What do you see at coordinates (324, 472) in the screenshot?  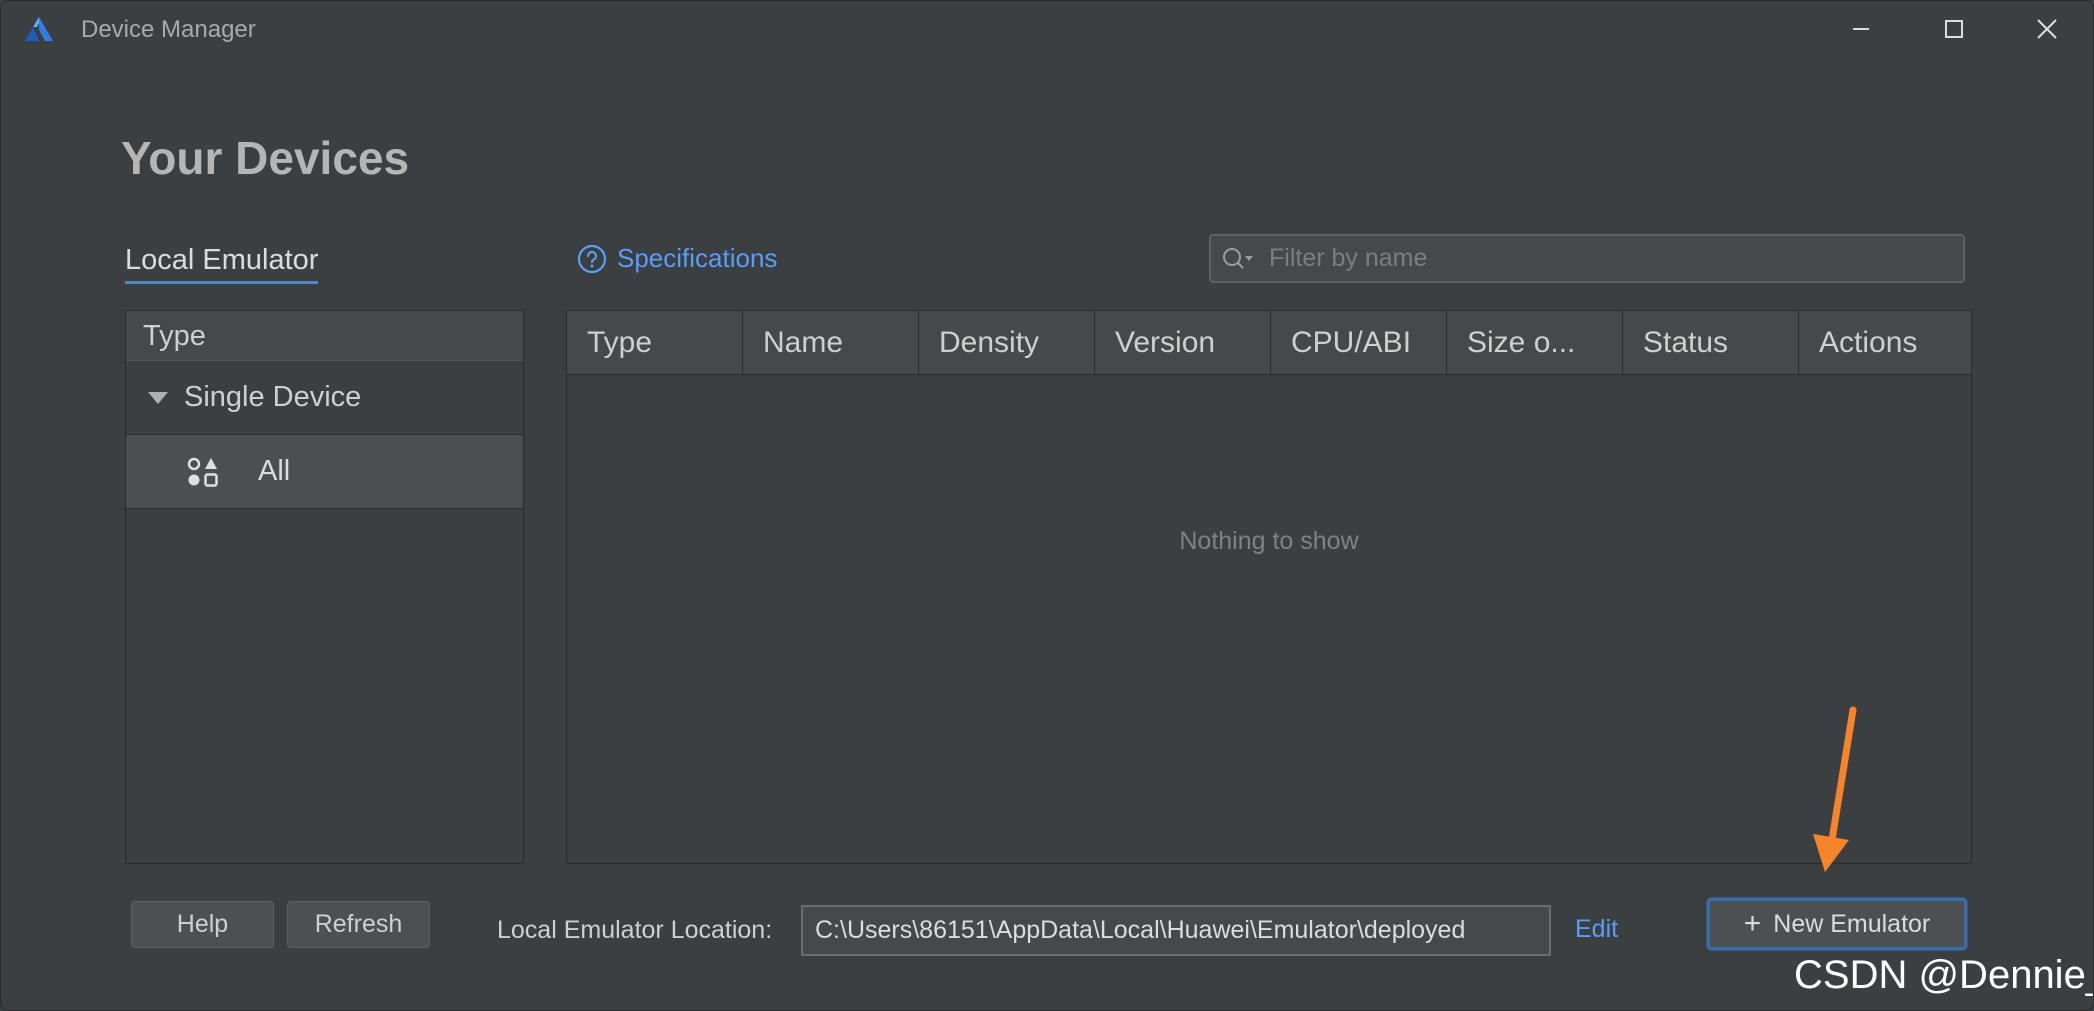 I see `type-item-all: All` at bounding box center [324, 472].